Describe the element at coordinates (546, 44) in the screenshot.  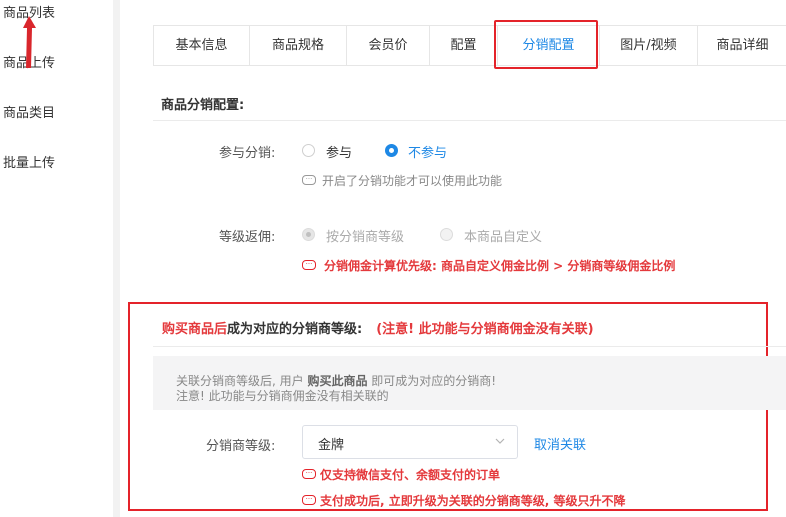
I see `tab-highlight-box` at that location.